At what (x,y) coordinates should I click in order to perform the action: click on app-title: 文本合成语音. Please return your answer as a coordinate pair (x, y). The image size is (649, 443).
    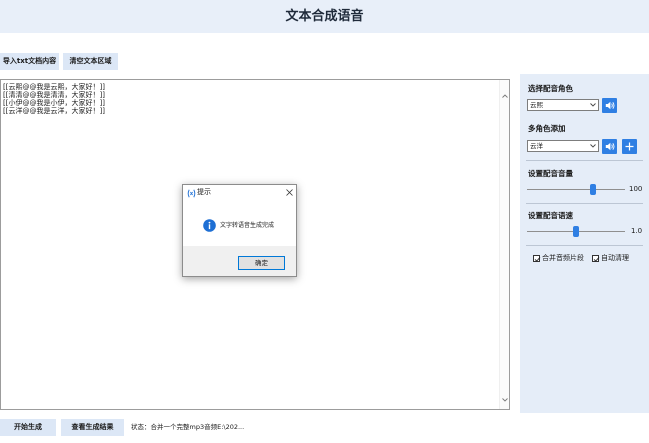
    Looking at the image, I should click on (324, 16).